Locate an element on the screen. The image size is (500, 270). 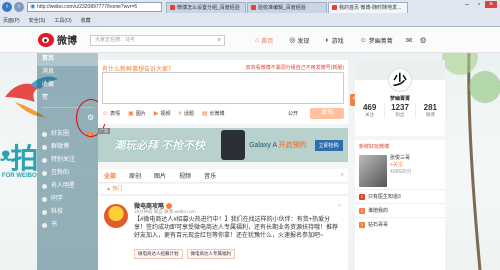
tab-original: 原创 is located at coordinates (135, 175).